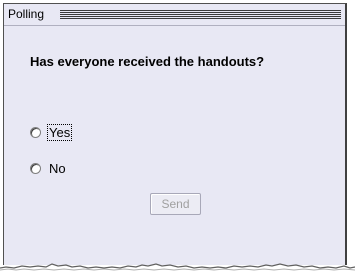  Describe the element at coordinates (200, 14) in the screenshot. I see `titlebar-grip` at that location.